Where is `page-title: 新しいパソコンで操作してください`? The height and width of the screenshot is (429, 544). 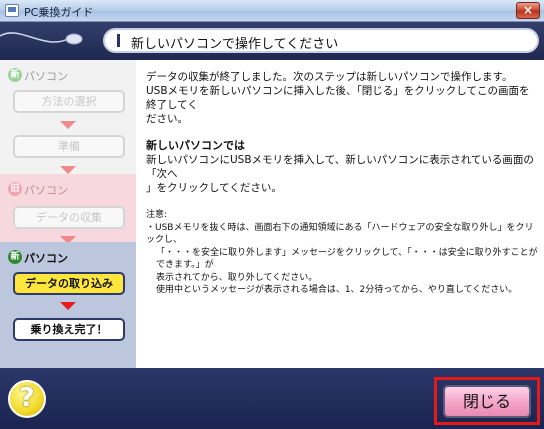
page-title: 新しいパソコンで操作してください is located at coordinates (235, 44).